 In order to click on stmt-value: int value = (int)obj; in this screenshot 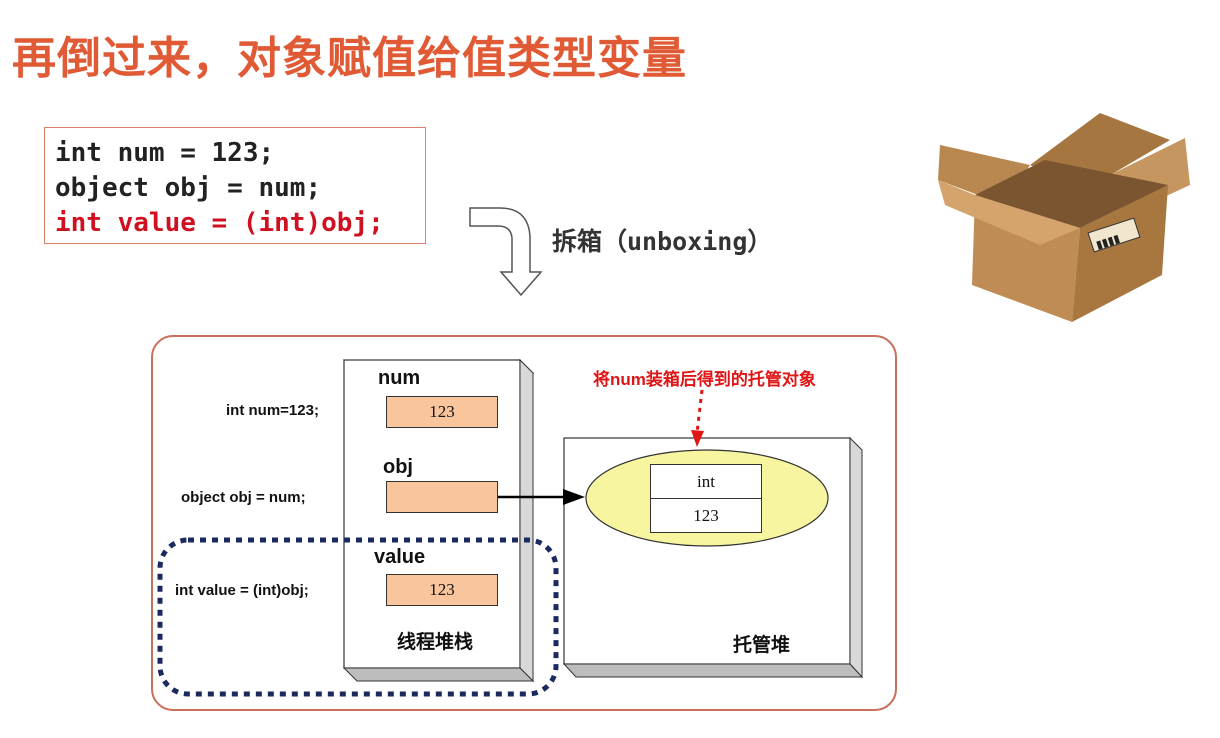, I will do `click(242, 590)`.